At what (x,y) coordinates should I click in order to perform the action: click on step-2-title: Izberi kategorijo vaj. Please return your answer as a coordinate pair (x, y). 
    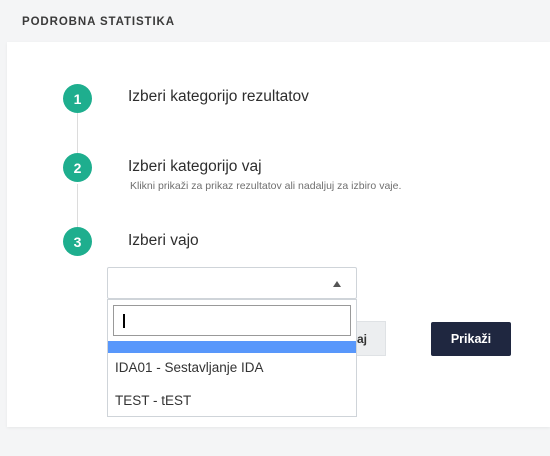
    Looking at the image, I should click on (195, 167).